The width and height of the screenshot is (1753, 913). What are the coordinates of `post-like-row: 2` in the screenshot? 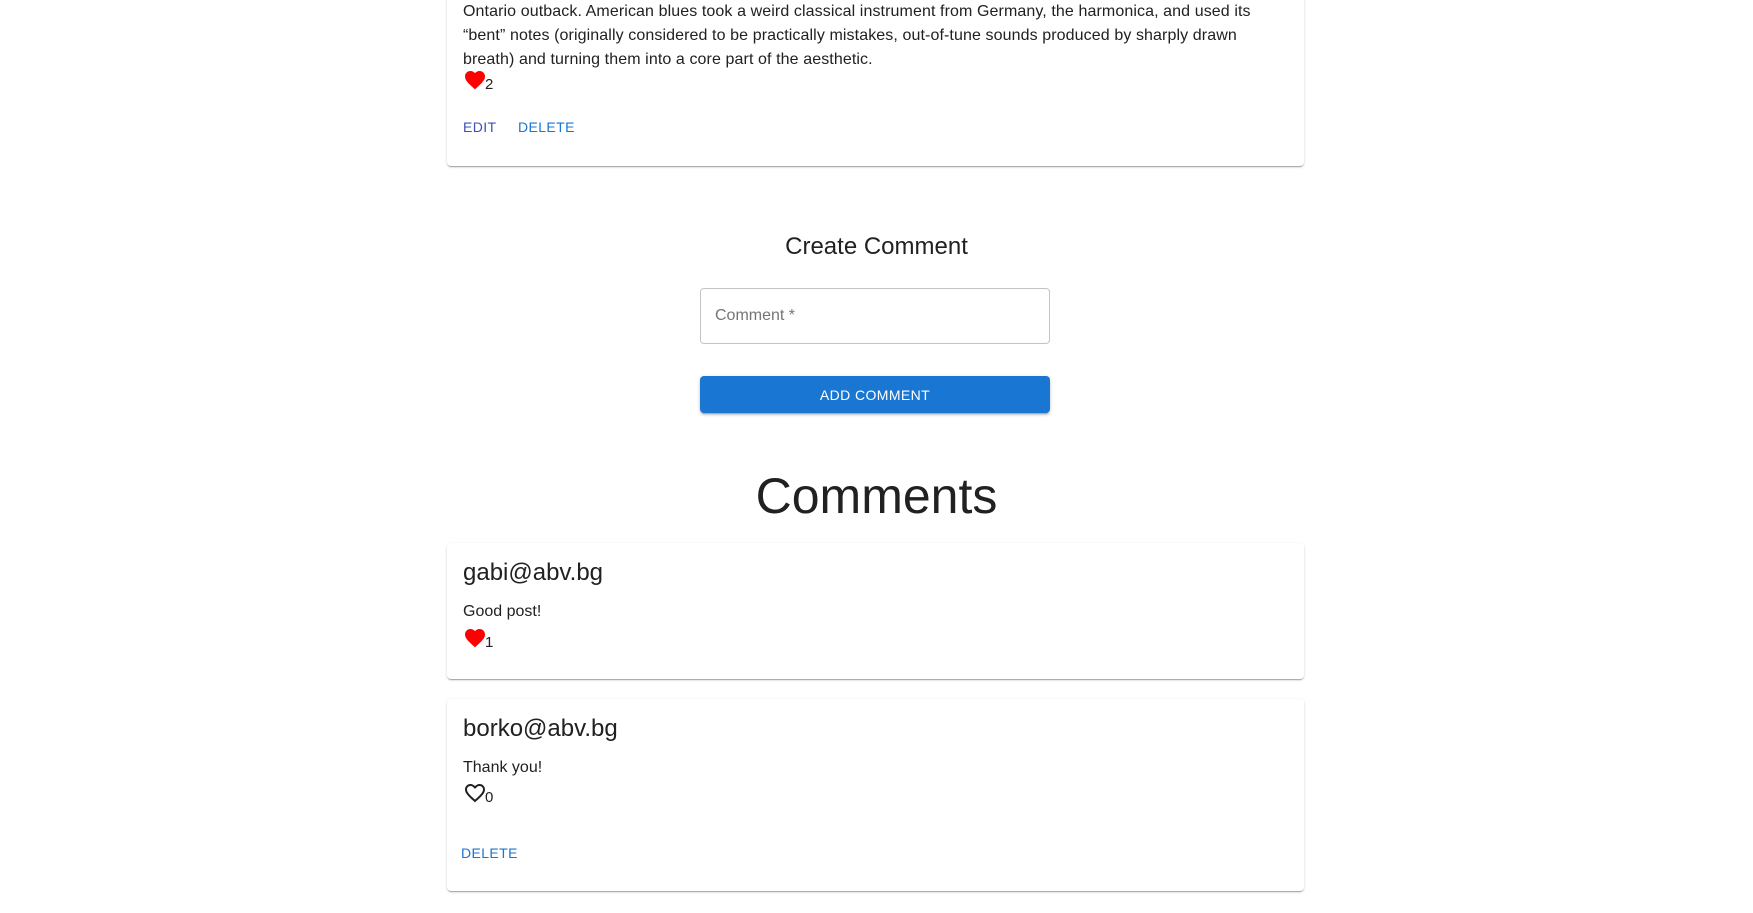 It's located at (478, 79).